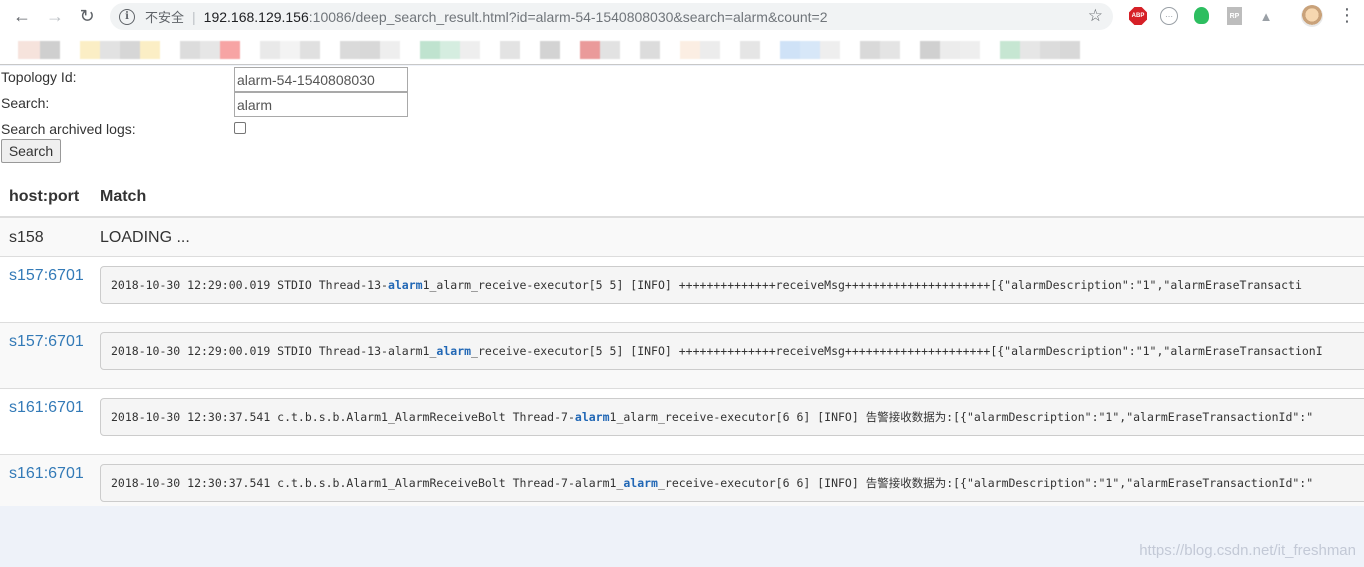 The height and width of the screenshot is (567, 1364). Describe the element at coordinates (25, 103) in the screenshot. I see `search-label: Search:` at that location.